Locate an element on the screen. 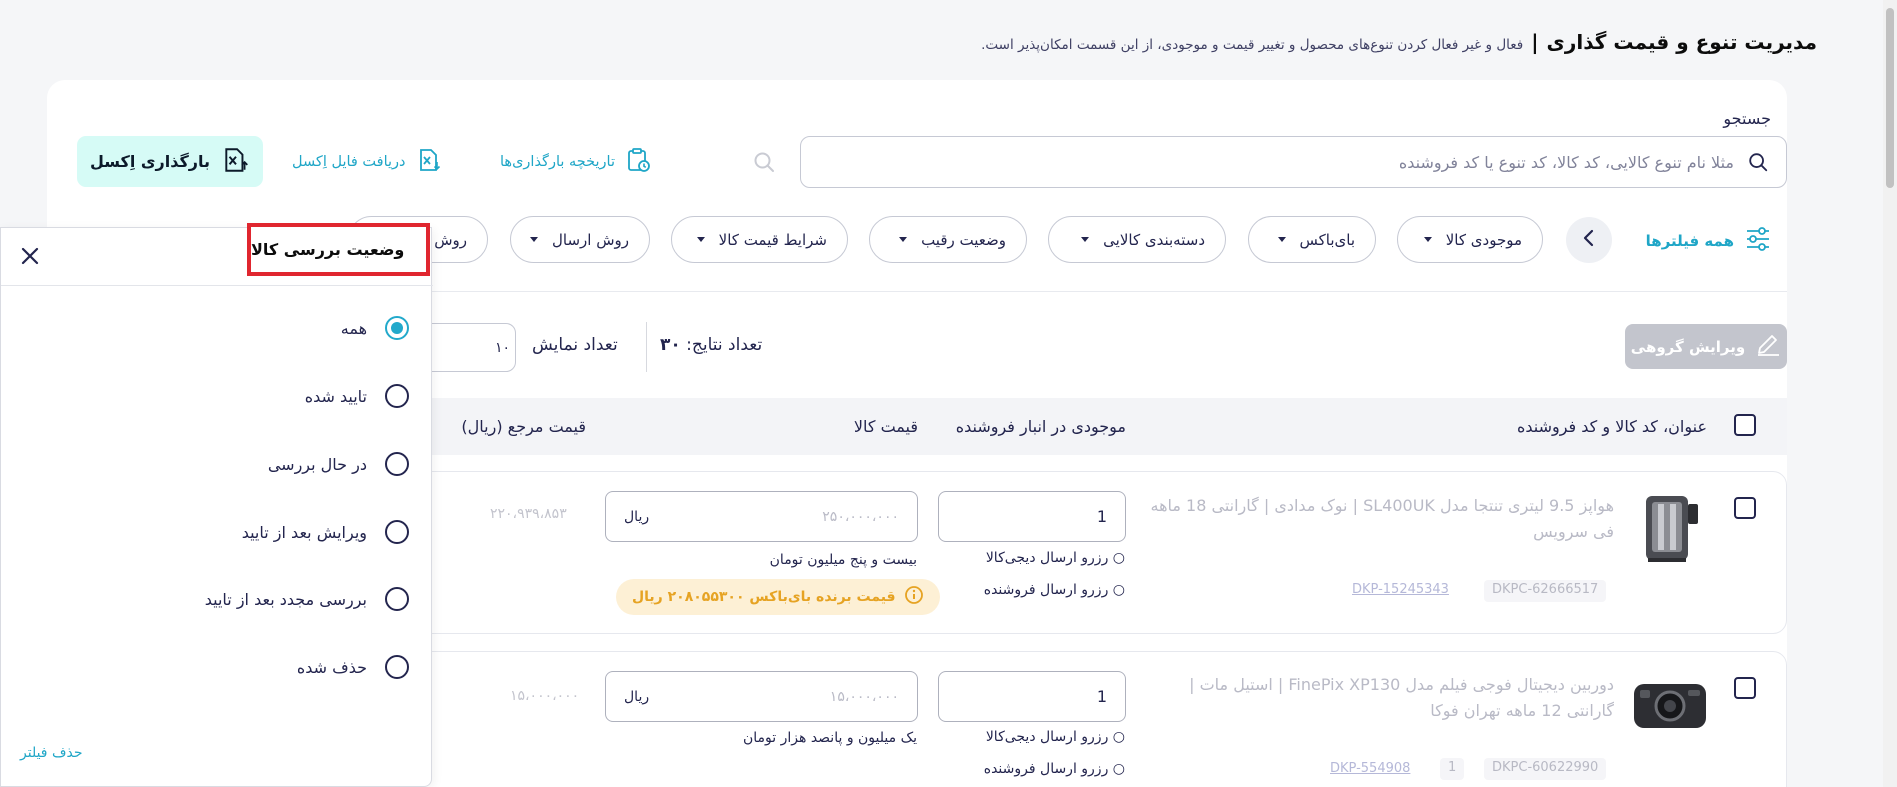  header-title: عنوان، کد کالا و کد فروشنده is located at coordinates (1611, 426).